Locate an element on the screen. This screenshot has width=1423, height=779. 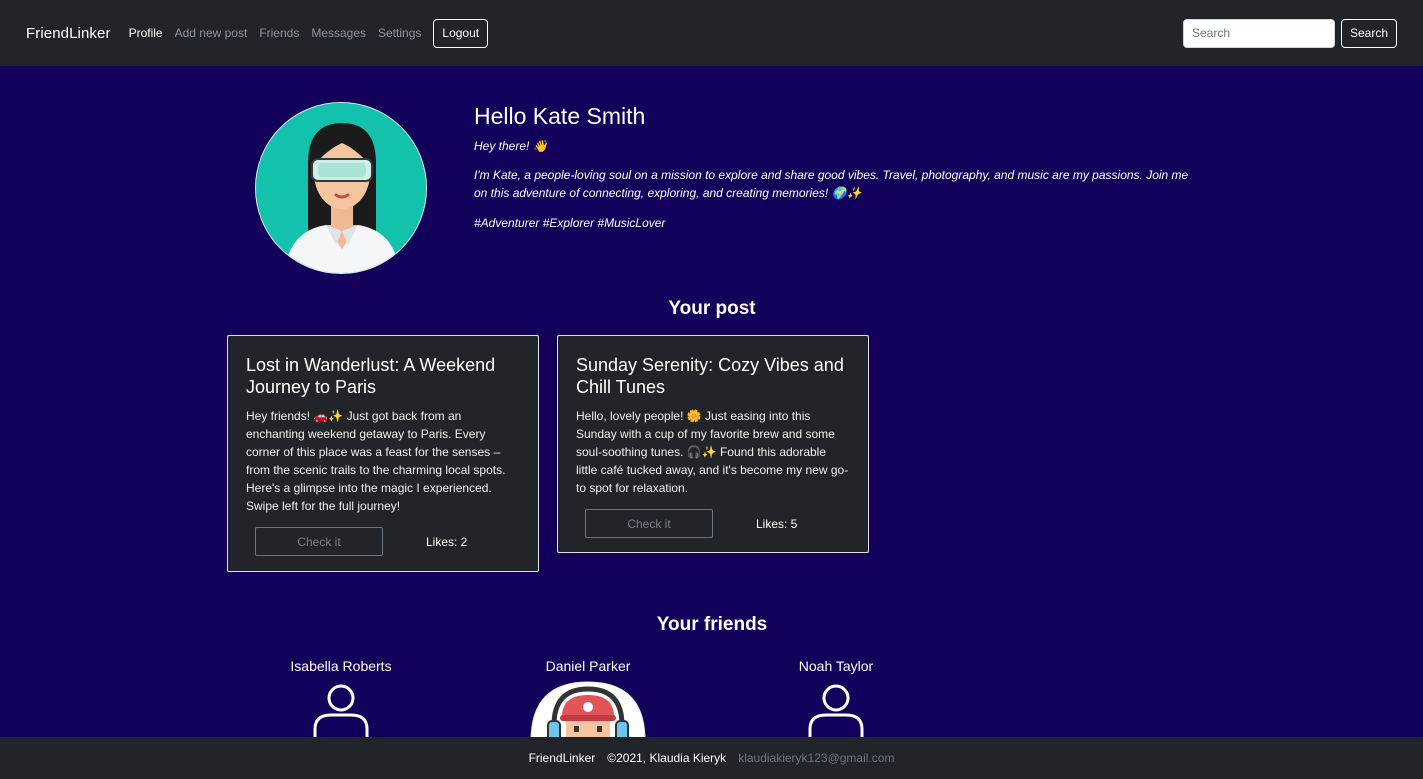
post-likes: Likes: 5 is located at coordinates (777, 523).